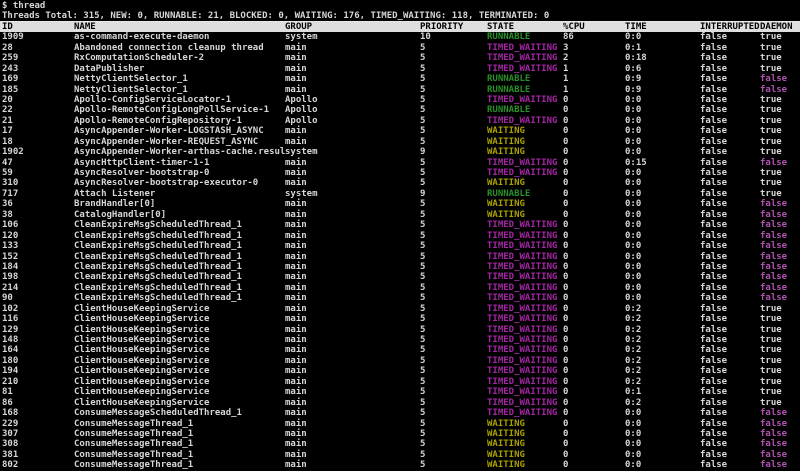 The width and height of the screenshot is (800, 471). Describe the element at coordinates (10, 183) in the screenshot. I see `cell-id: 310` at that location.